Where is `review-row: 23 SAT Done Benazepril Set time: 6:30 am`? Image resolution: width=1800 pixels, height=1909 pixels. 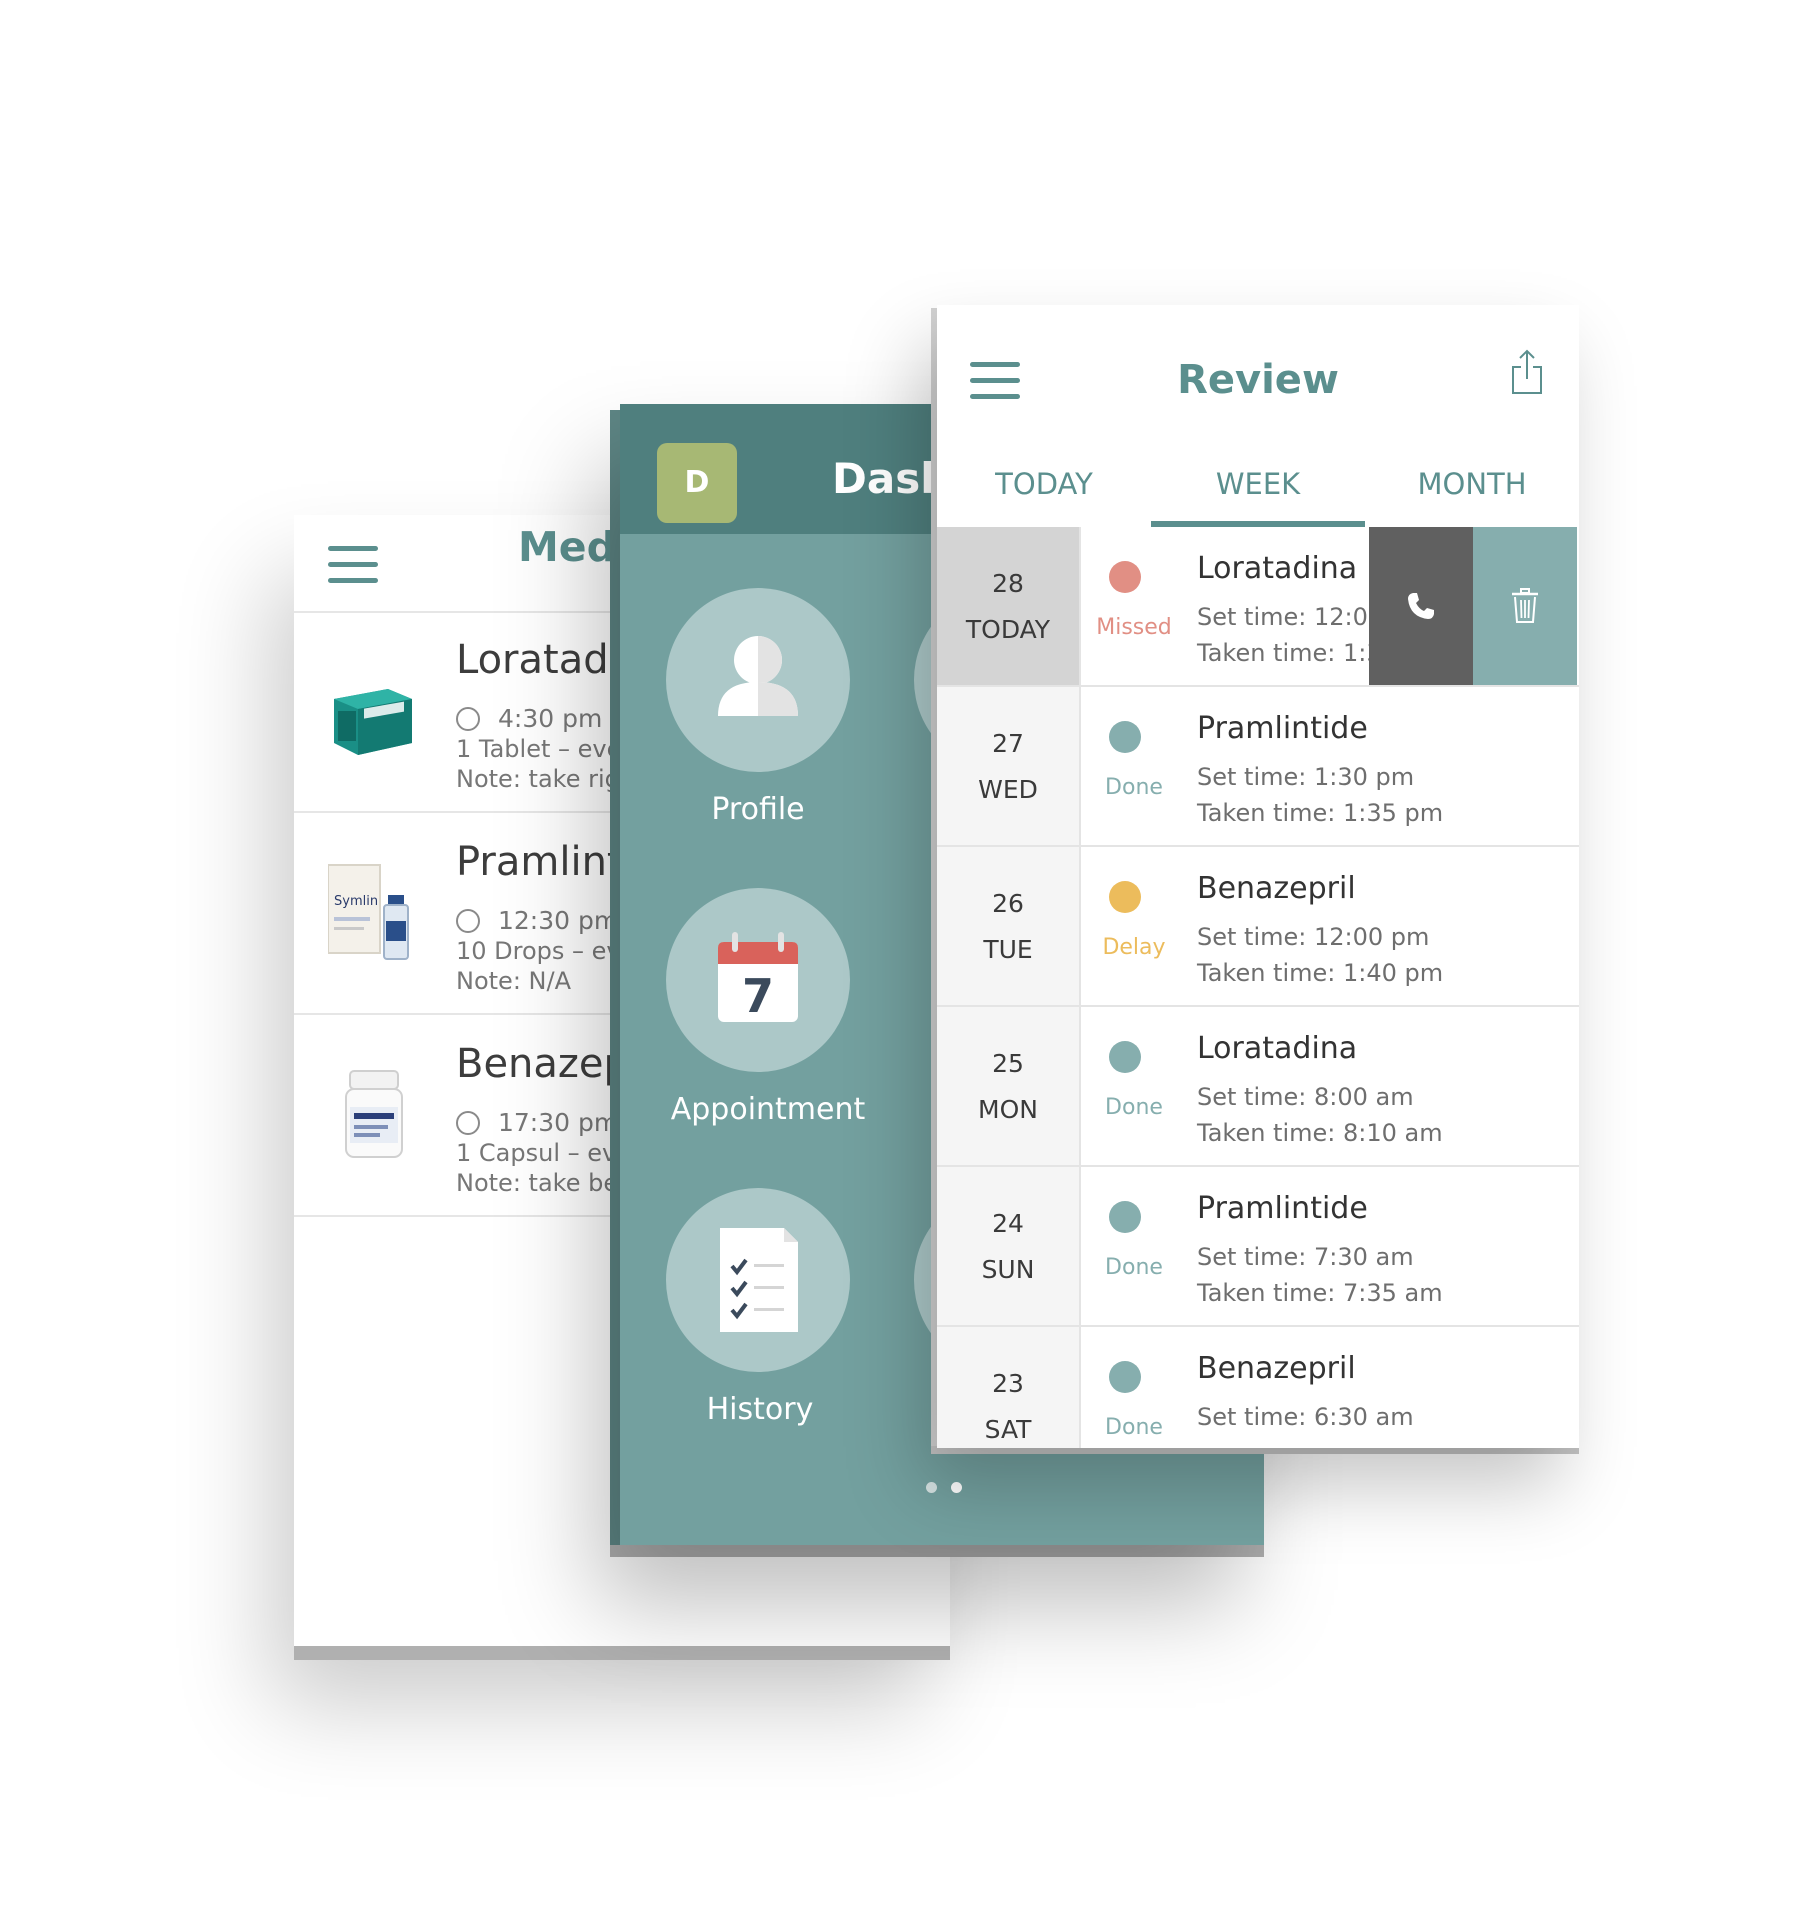
review-row: 23 SAT Done Benazepril Set time: 6:30 am is located at coordinates (1258, 1387).